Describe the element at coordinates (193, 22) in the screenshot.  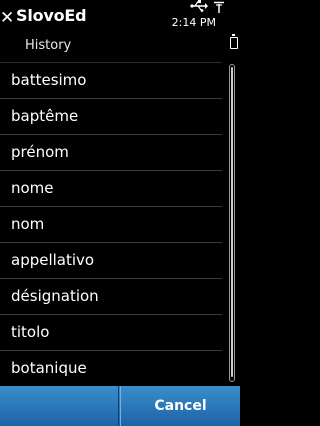
I see `clock-time: 2:14 PM` at that location.